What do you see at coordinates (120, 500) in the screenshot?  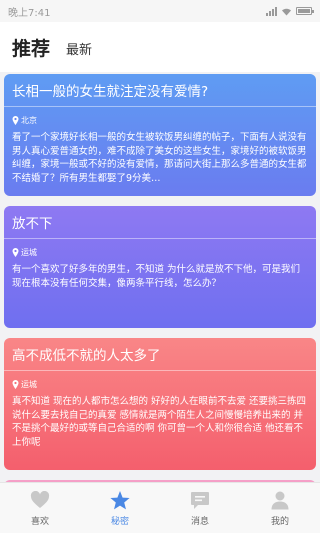 I see `star-icon` at bounding box center [120, 500].